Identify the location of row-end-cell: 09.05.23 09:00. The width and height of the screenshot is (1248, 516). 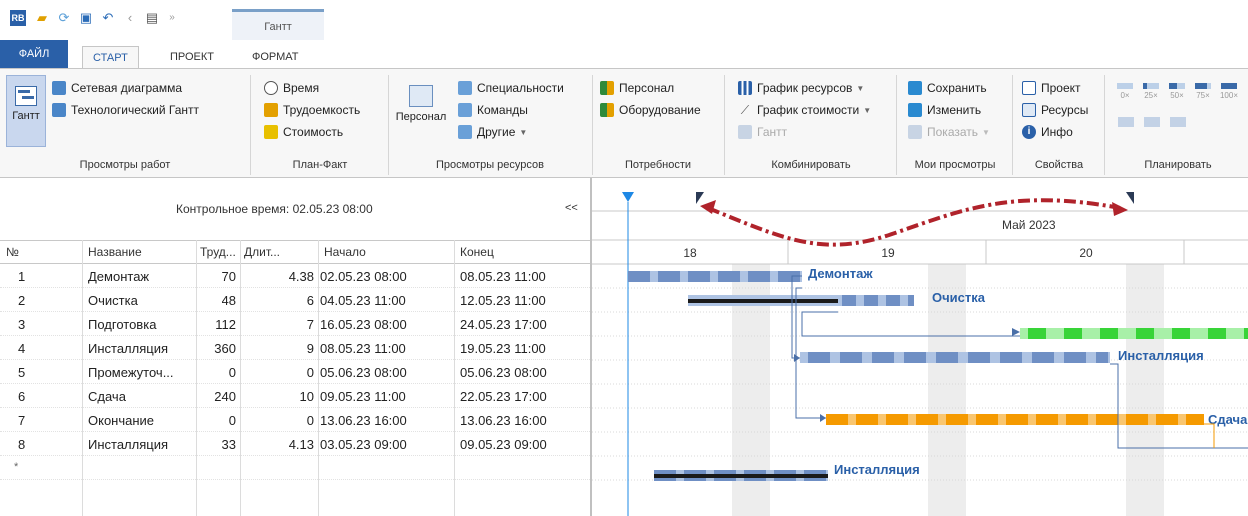
(503, 444).